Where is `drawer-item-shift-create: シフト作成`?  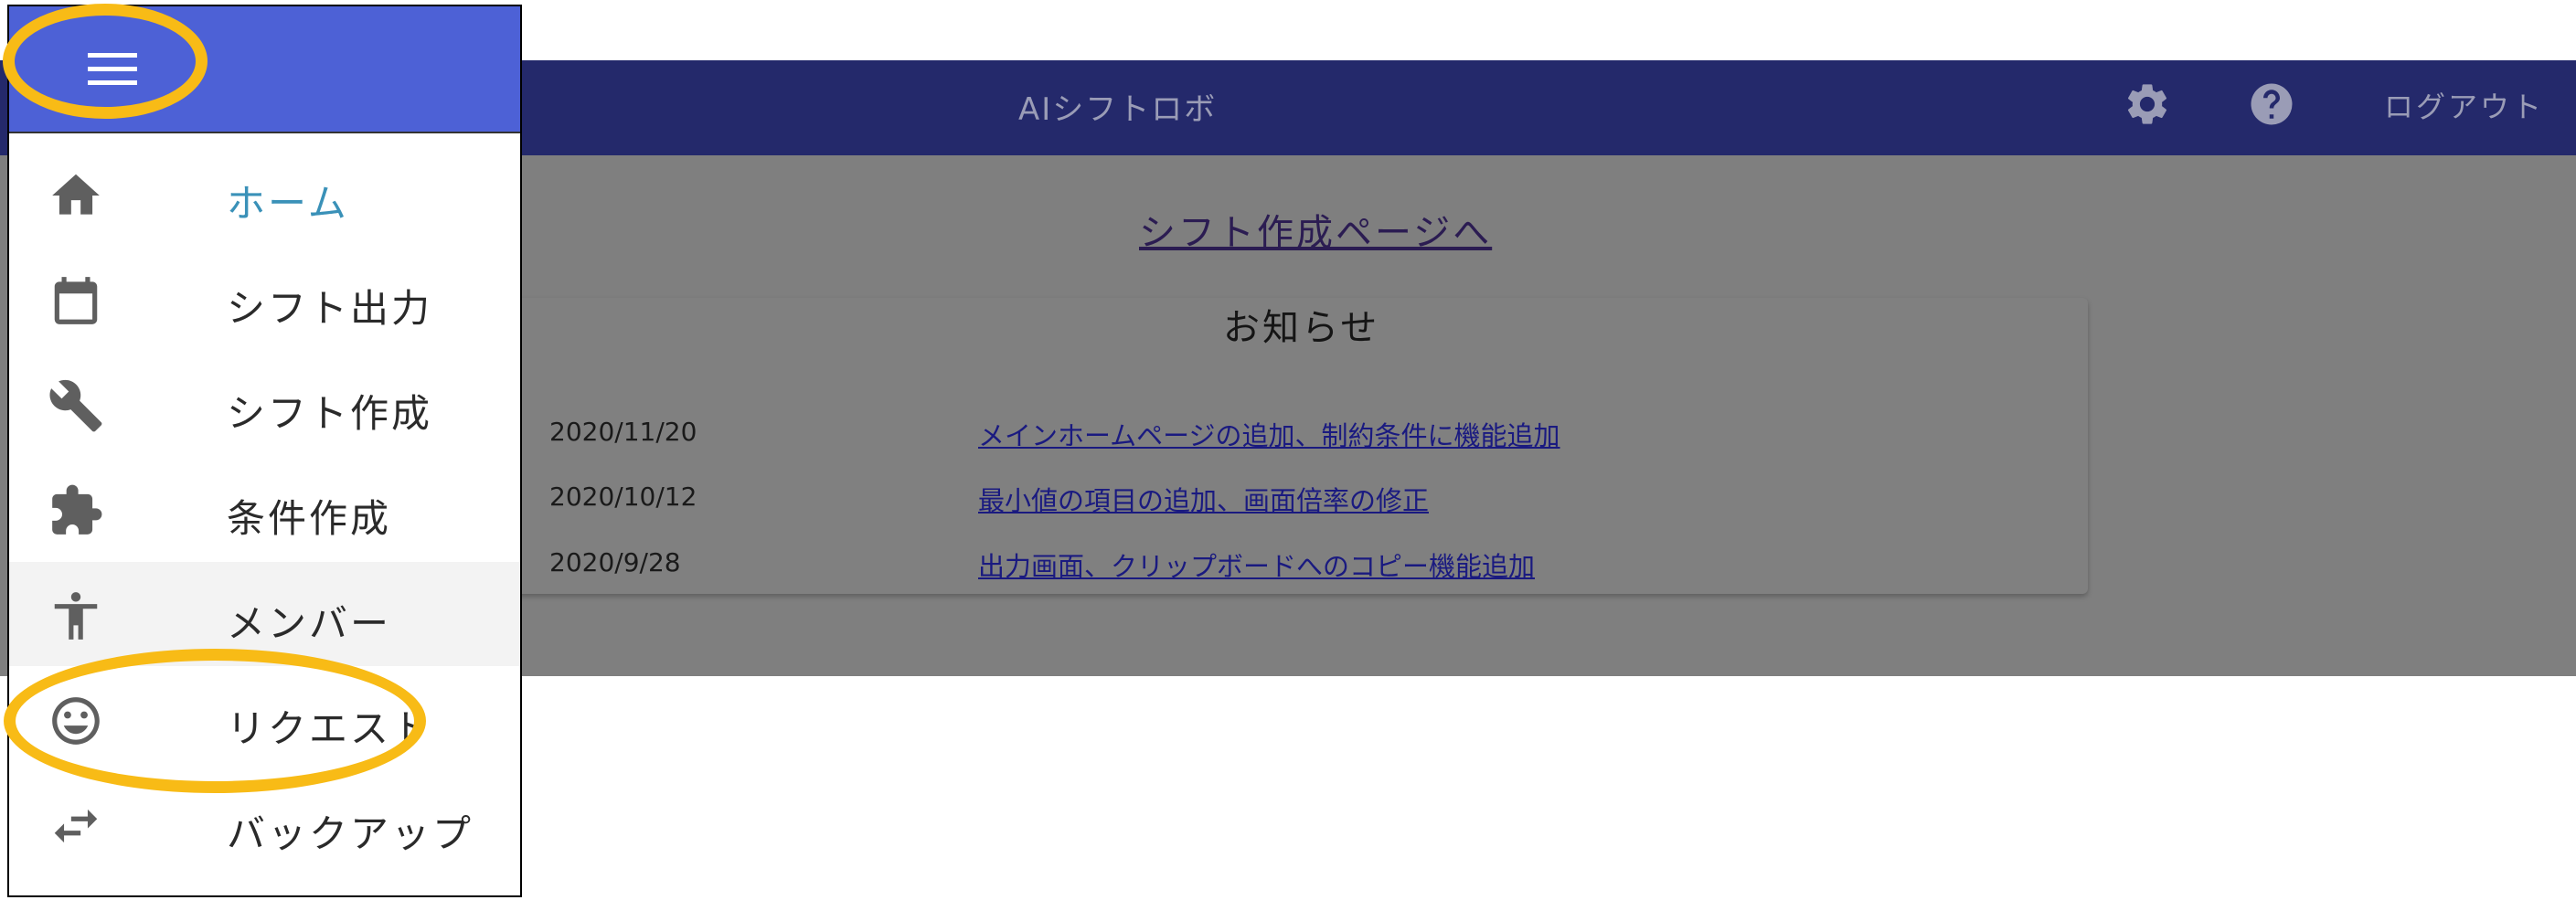 drawer-item-shift-create: シフト作成 is located at coordinates (264, 404).